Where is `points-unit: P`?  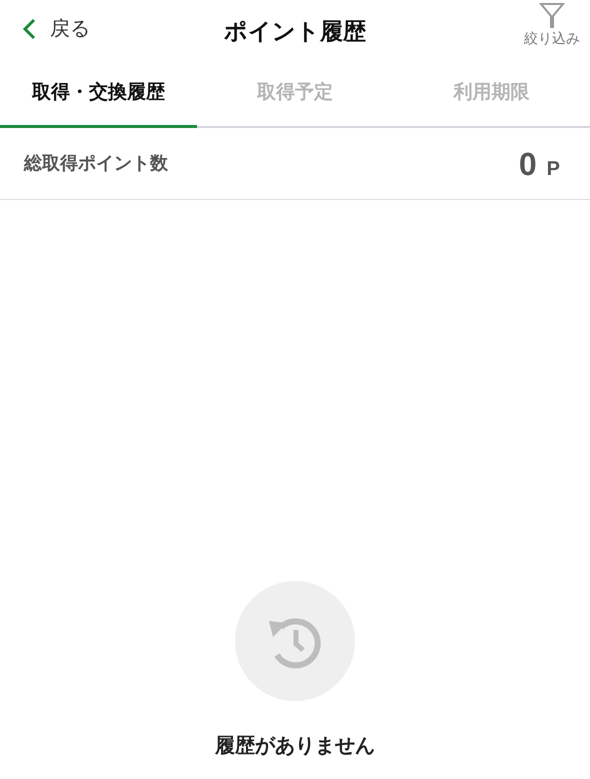 points-unit: P is located at coordinates (553, 169).